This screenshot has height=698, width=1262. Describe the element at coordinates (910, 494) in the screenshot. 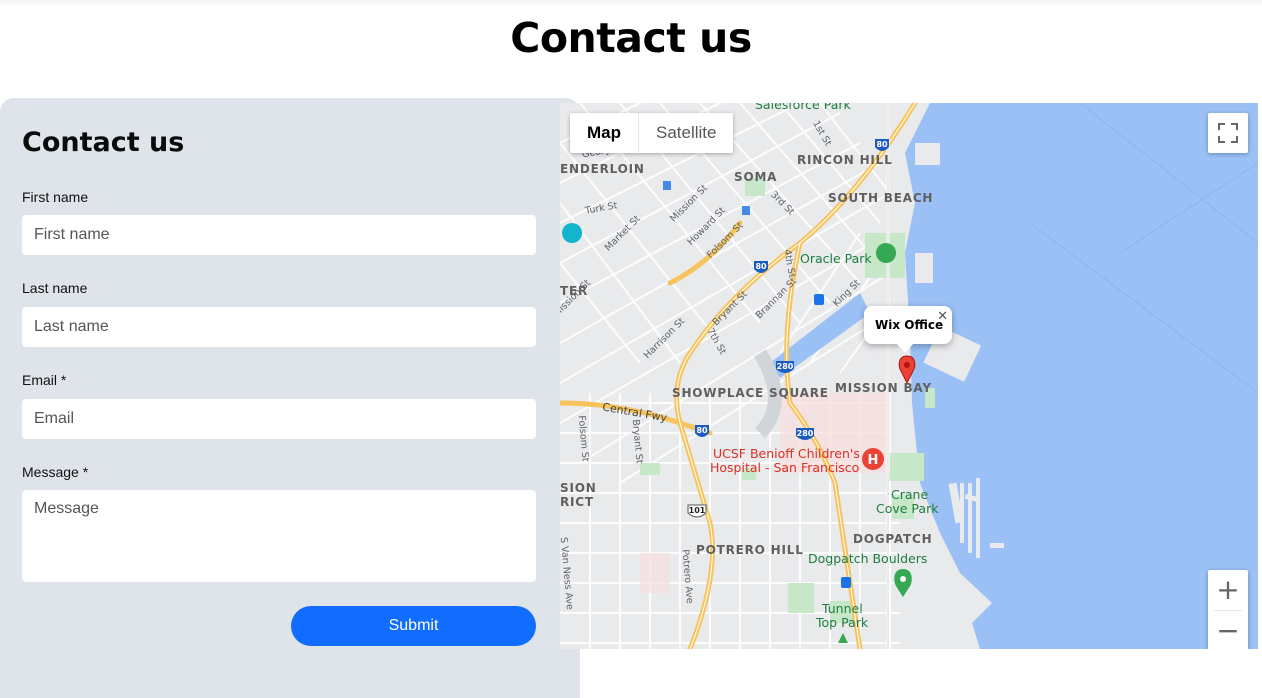

I see `map-label: Crane` at that location.